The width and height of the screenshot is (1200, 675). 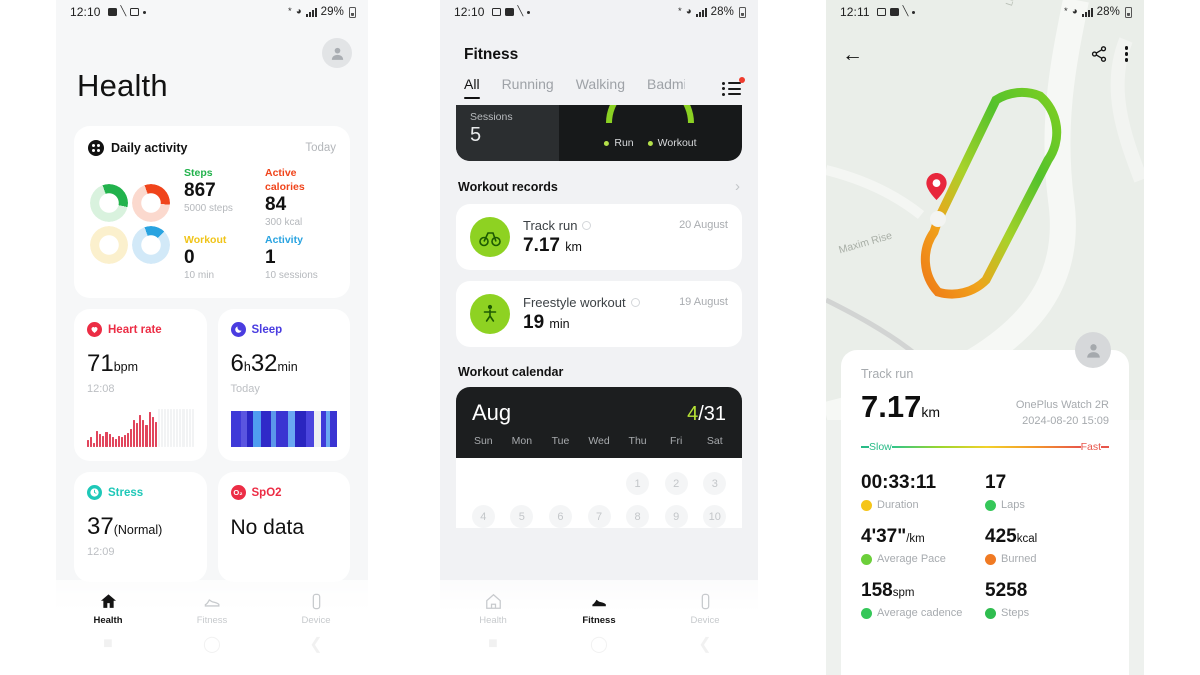 I want to click on stat-label: Laps, so click(x=1013, y=505).